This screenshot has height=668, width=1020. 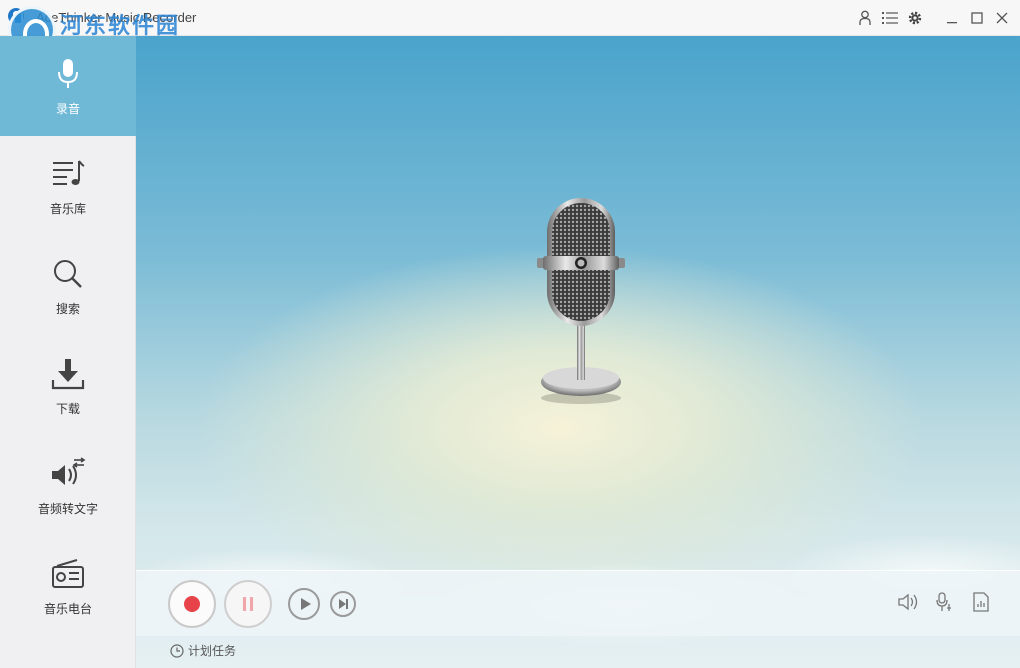 What do you see at coordinates (68, 374) in the screenshot?
I see `download-icon` at bounding box center [68, 374].